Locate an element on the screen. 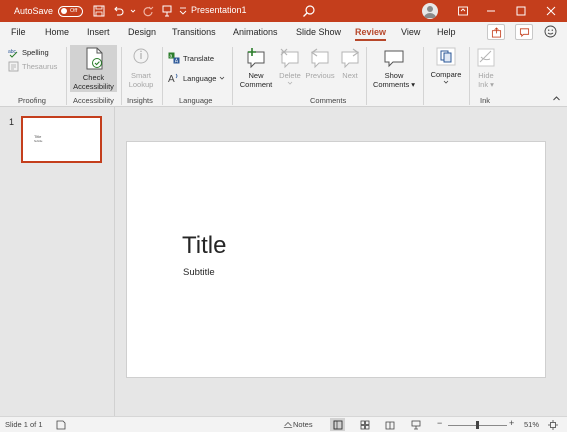 Image resolution: width=567 pixels, height=432 pixels. check-accessibility-line1: Check is located at coordinates (93, 77).